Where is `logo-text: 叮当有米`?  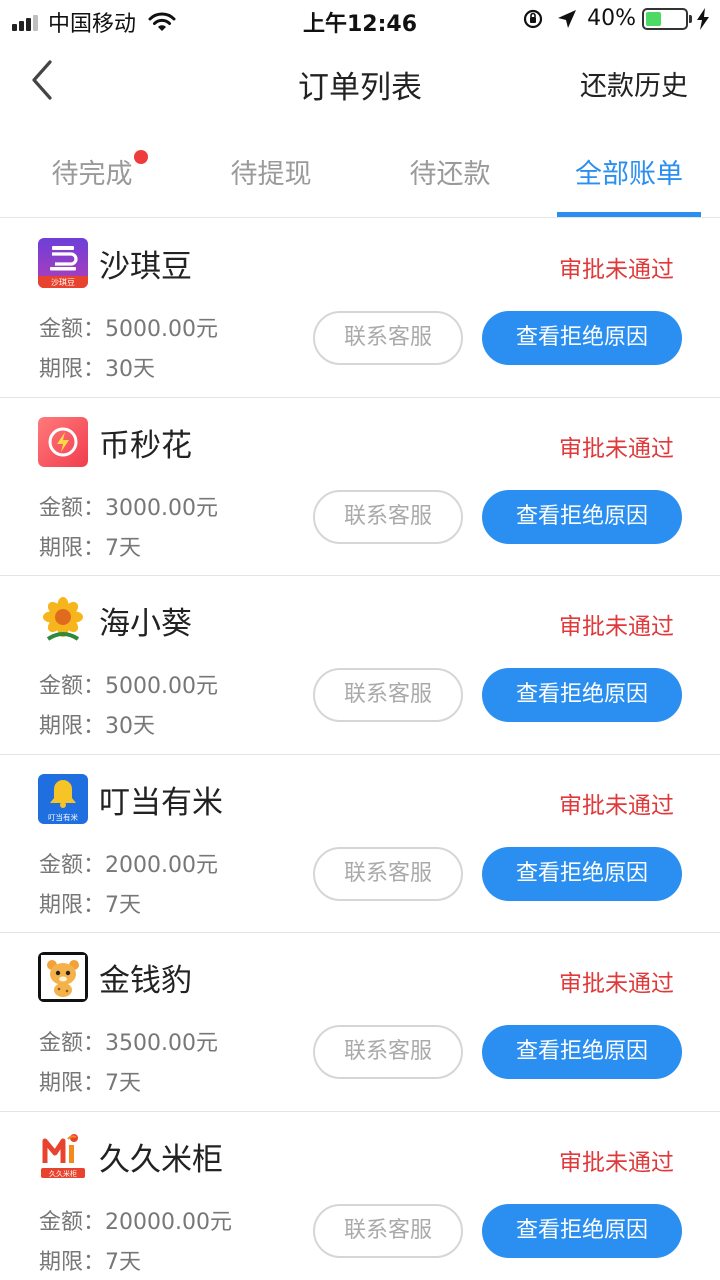 logo-text: 叮当有米 is located at coordinates (63, 817).